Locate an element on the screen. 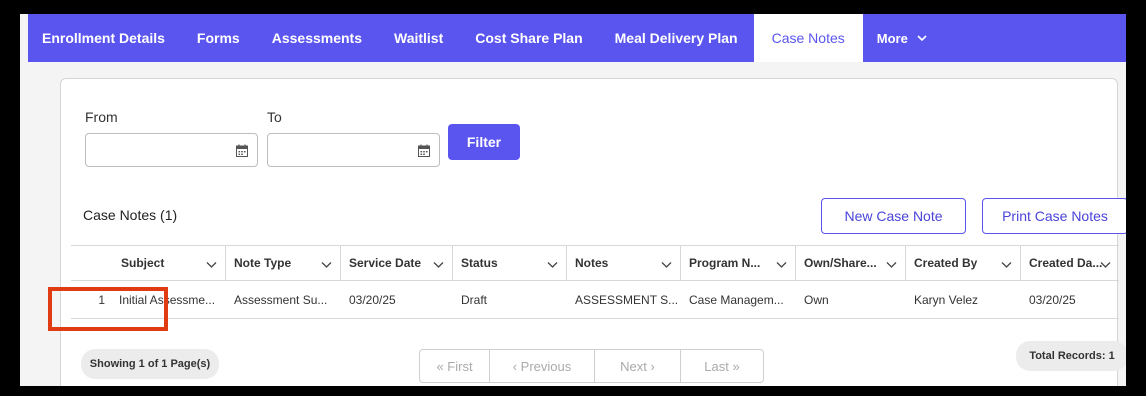  tab-cost-share-plan: Cost Share Plan is located at coordinates (528, 38).